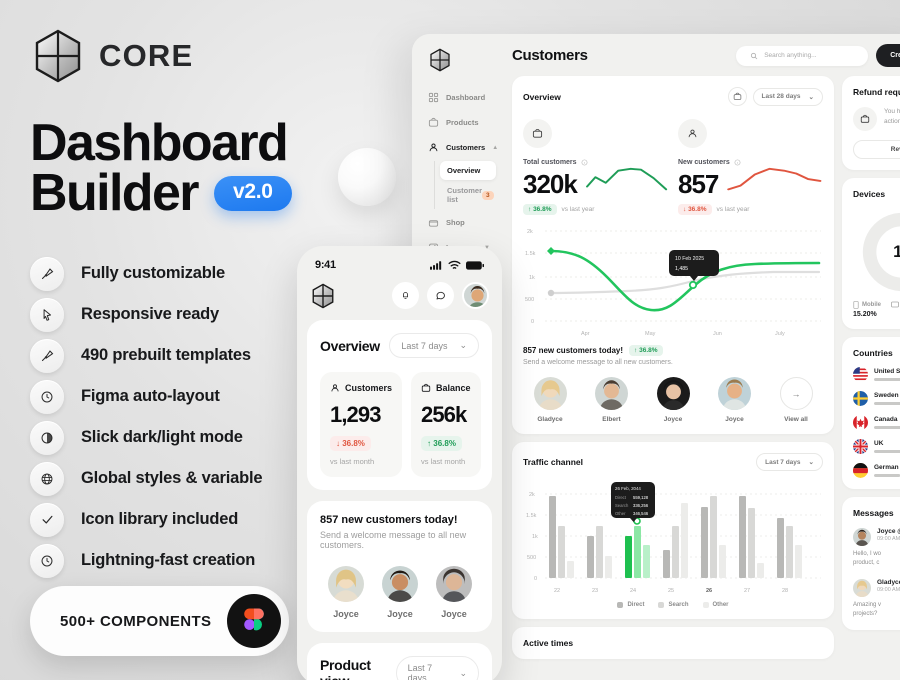  Describe the element at coordinates (585, 334) in the screenshot. I see `svg-text: Apr` at that location.